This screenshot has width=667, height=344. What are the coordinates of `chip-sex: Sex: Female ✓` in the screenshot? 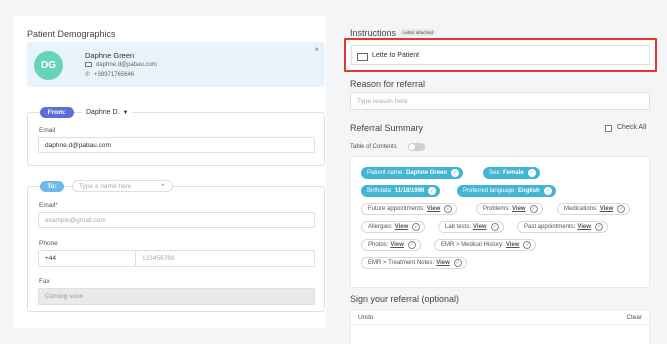 It's located at (511, 173).